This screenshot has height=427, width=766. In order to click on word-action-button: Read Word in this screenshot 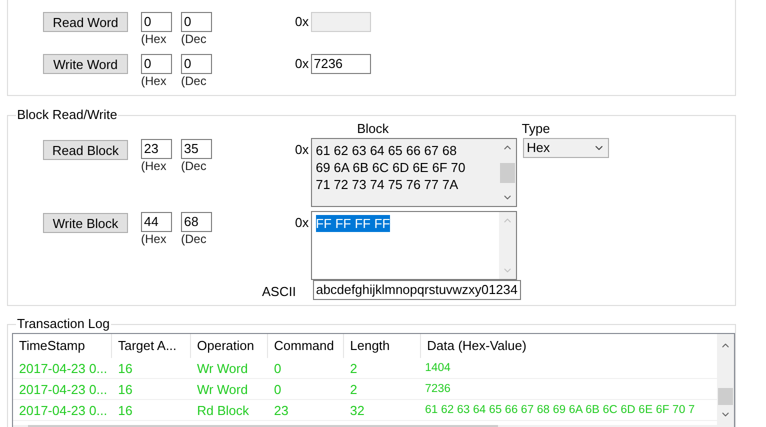, I will do `click(85, 22)`.